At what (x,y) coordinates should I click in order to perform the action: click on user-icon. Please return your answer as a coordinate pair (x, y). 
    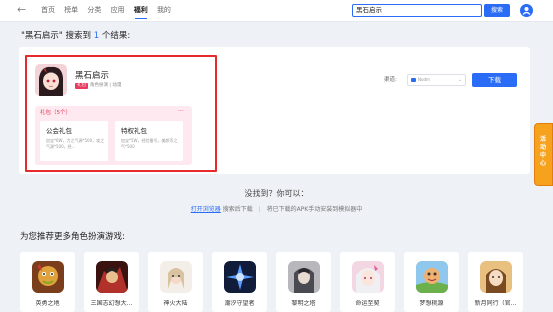
    Looking at the image, I should click on (526, 10).